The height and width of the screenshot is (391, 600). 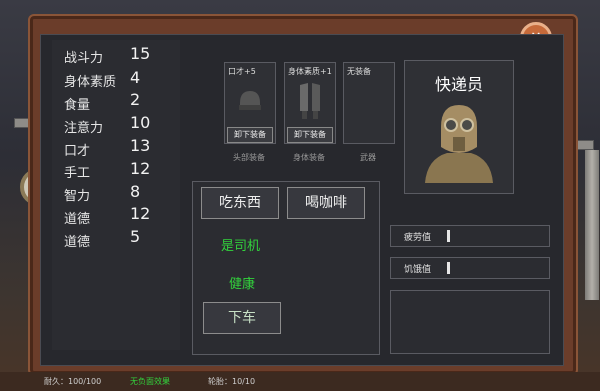 What do you see at coordinates (241, 246) in the screenshot?
I see `driver-status: 是司机` at bounding box center [241, 246].